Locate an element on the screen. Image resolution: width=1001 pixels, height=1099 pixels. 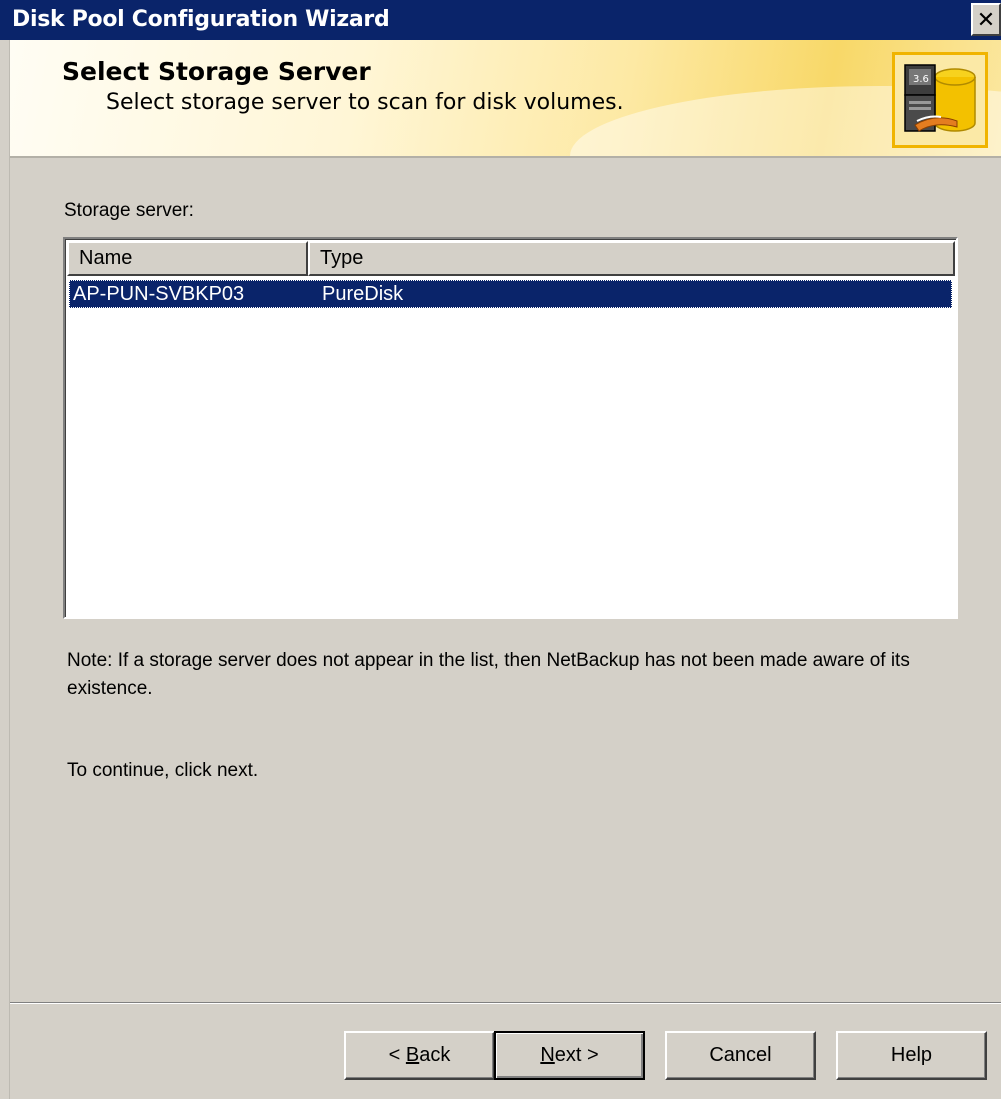
close-button: ✕ is located at coordinates (986, 19).